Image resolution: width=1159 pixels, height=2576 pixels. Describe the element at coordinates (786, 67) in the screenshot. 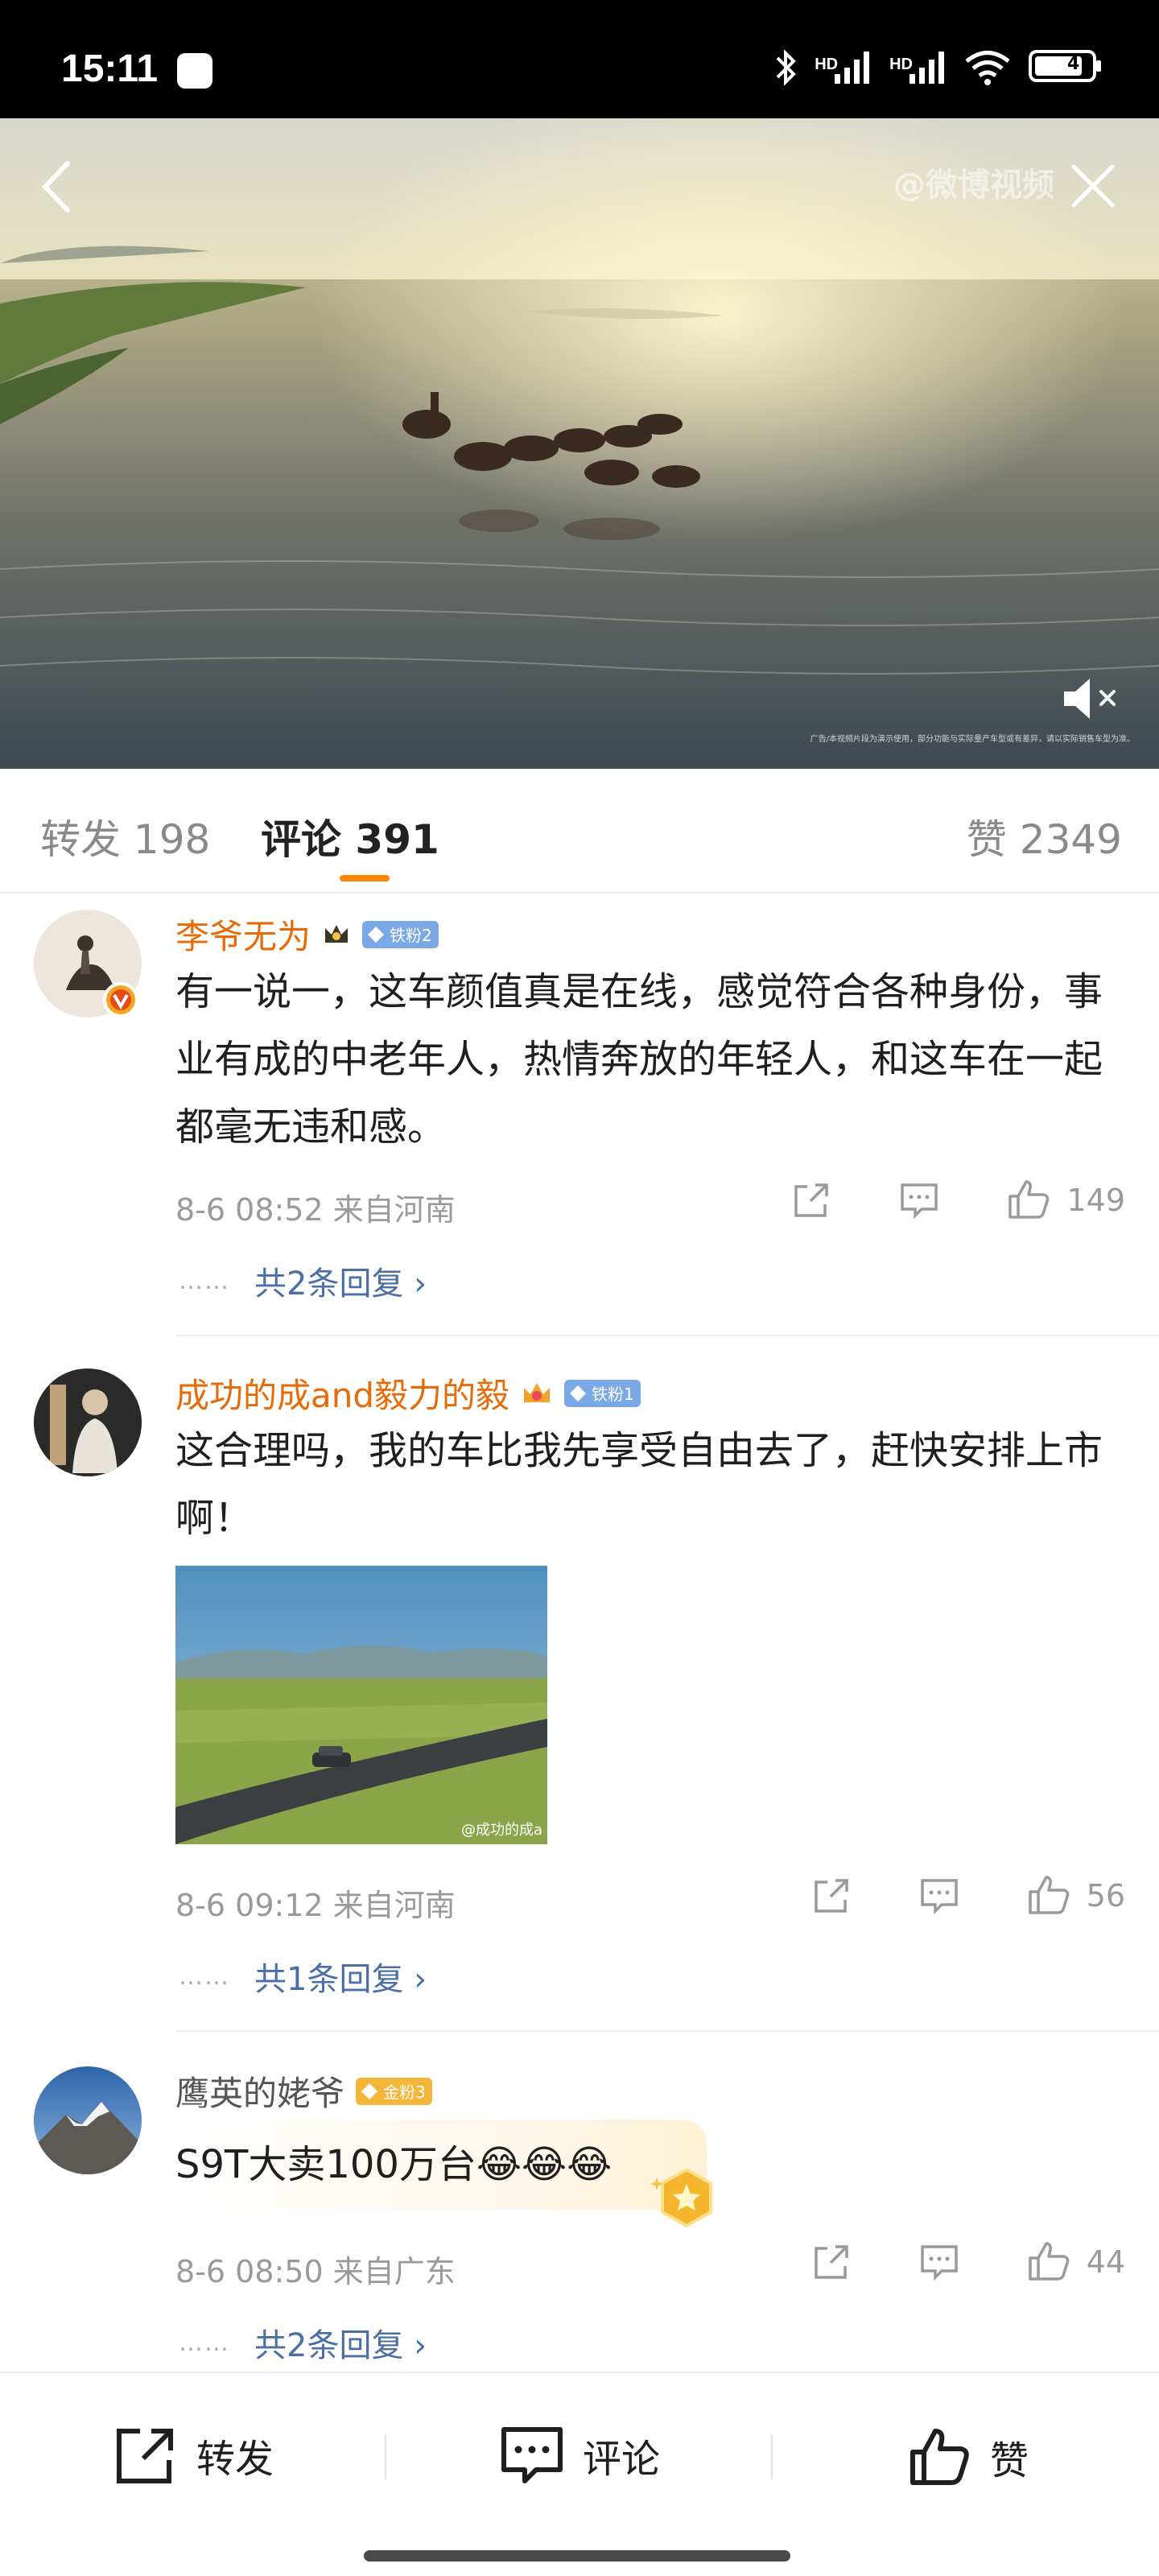

I see `bluetooth-icon` at that location.